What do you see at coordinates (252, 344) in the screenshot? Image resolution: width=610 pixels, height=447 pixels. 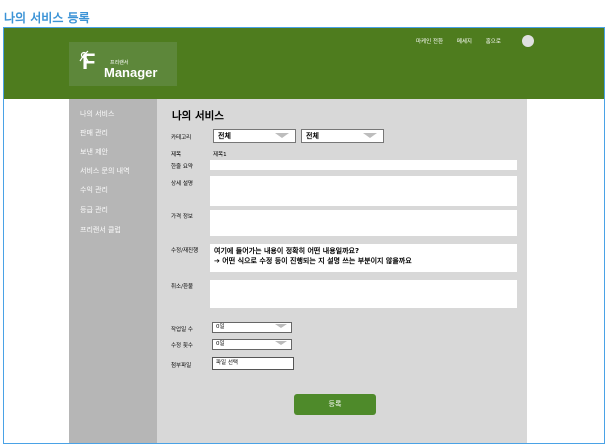 I see `revisions-count-select: 0일` at bounding box center [252, 344].